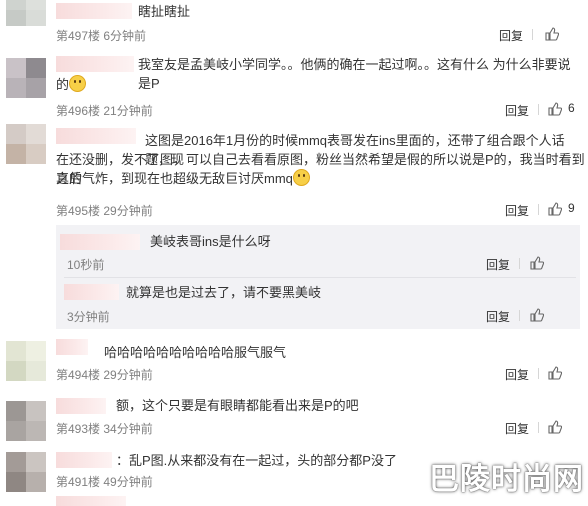  I want to click on comment-text-line2: 的, so click(71, 84).